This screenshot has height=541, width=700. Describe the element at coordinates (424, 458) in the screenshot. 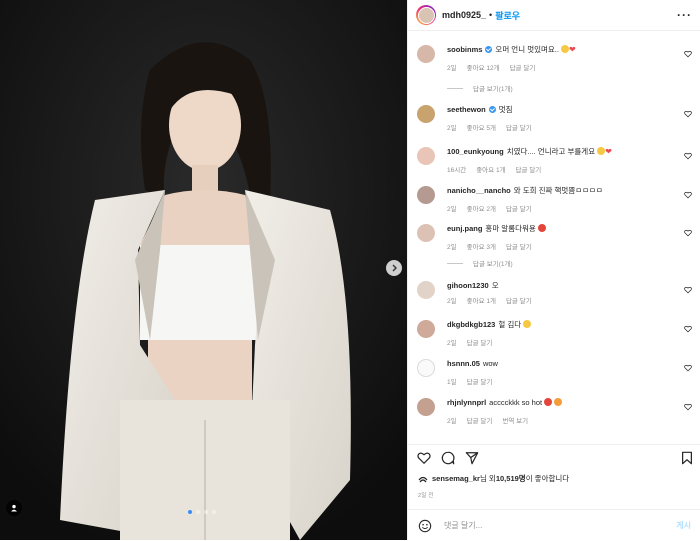

I see `like-heart-icon` at that location.